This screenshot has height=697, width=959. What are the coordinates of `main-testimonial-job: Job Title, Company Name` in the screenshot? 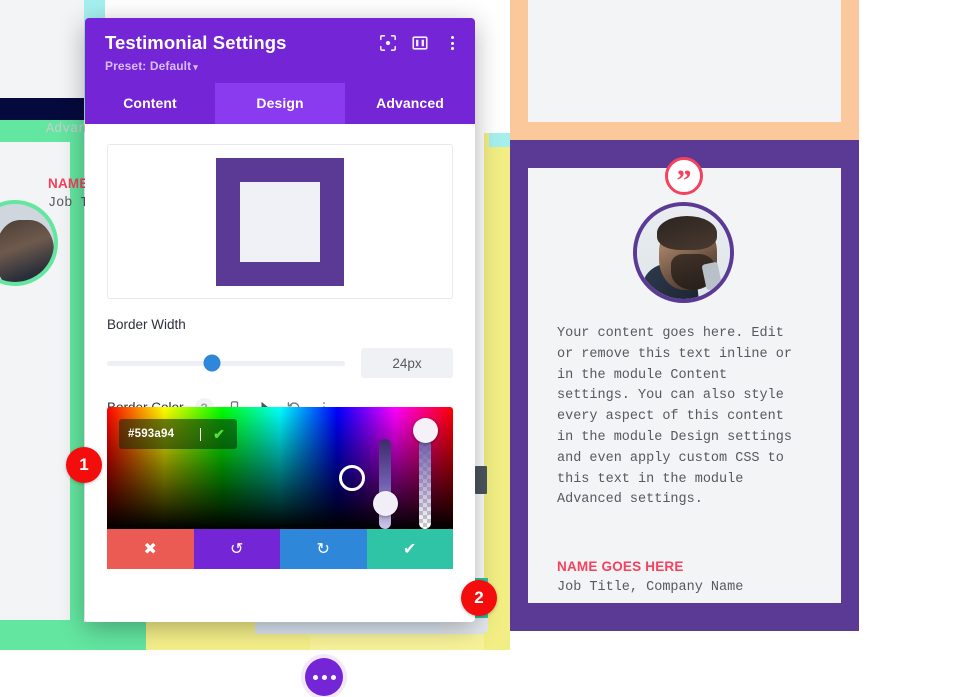 It's located at (650, 587).